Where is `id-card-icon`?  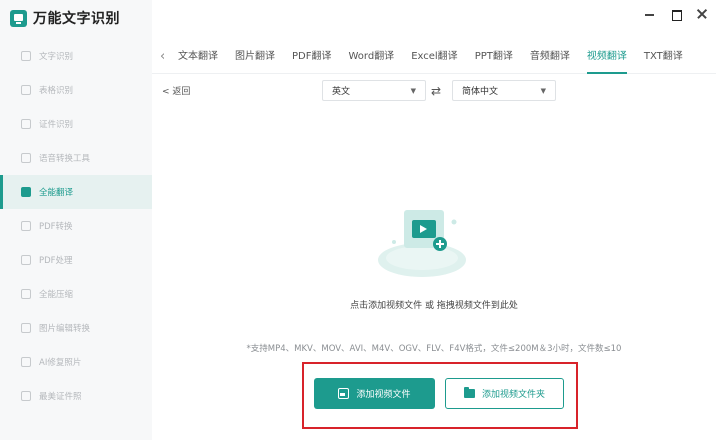
id-card-icon is located at coordinates (26, 124).